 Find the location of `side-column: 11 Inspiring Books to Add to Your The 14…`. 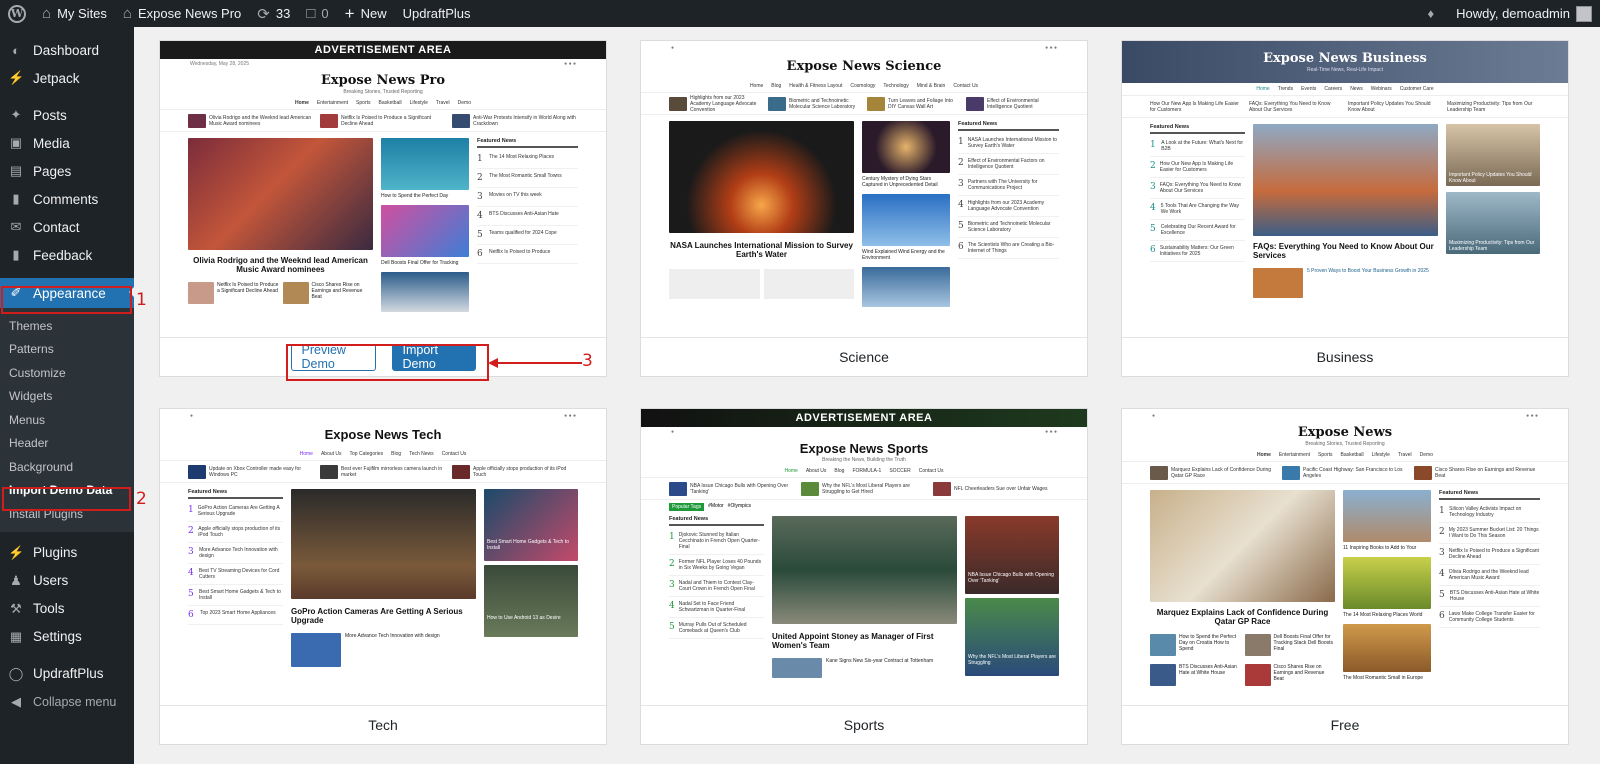

side-column: 11 Inspiring Books to Add to Your The 14… is located at coordinates (1387, 588).